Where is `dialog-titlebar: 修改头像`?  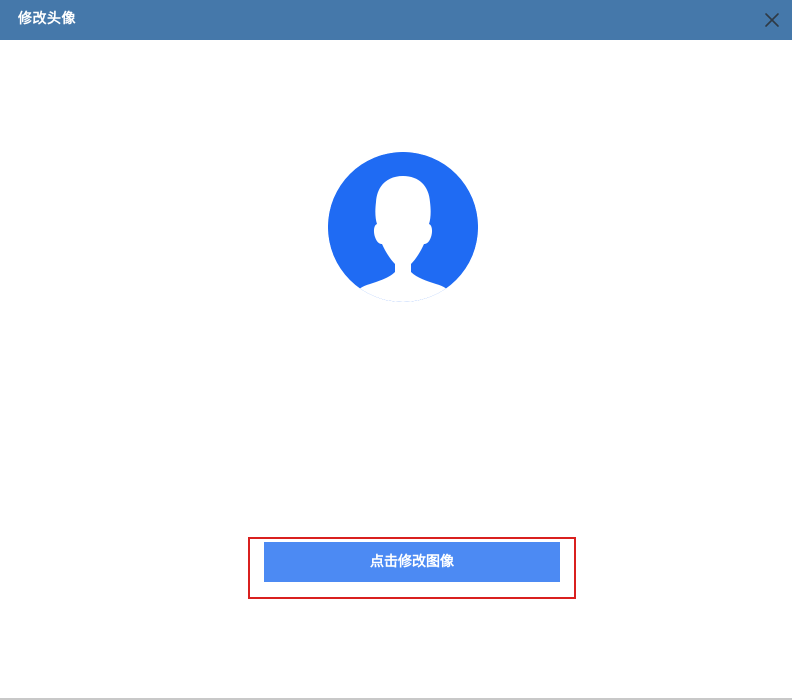
dialog-titlebar: 修改头像 is located at coordinates (396, 20).